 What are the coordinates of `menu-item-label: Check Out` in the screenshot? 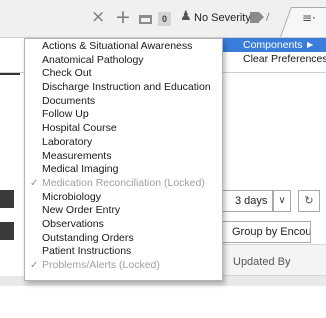 It's located at (67, 73).